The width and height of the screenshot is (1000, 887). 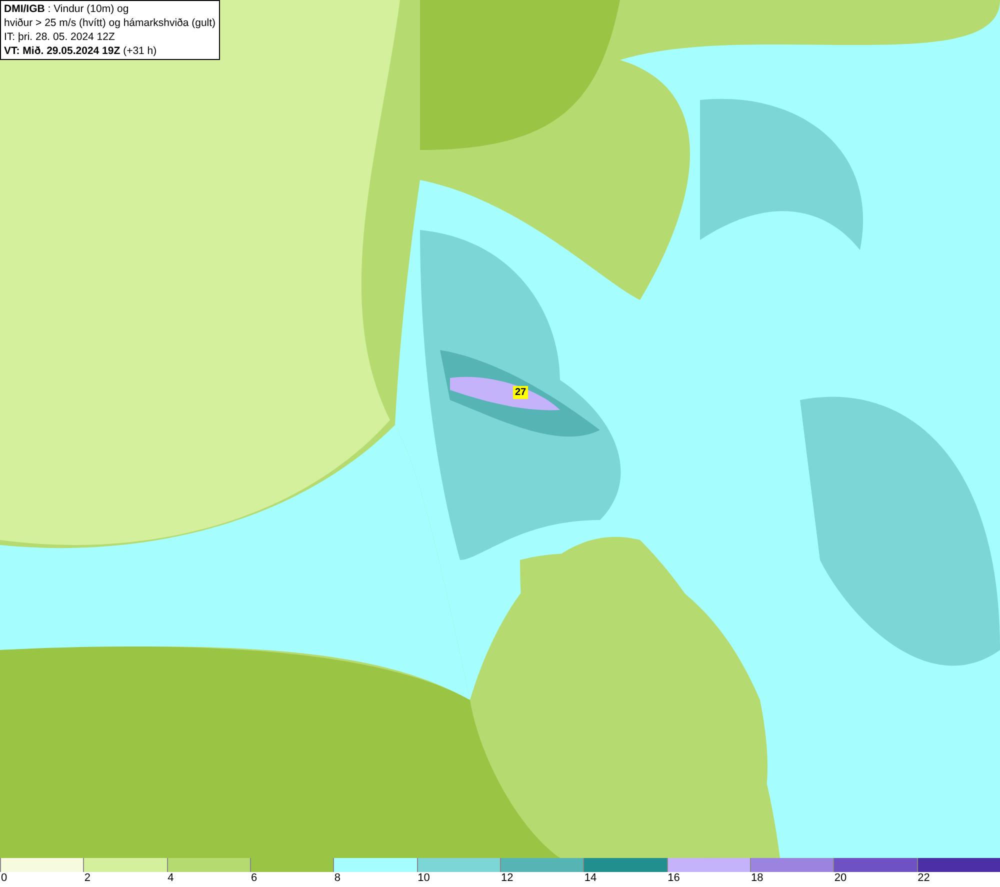 I want to click on legend-tick-label: 0, so click(x=4, y=878).